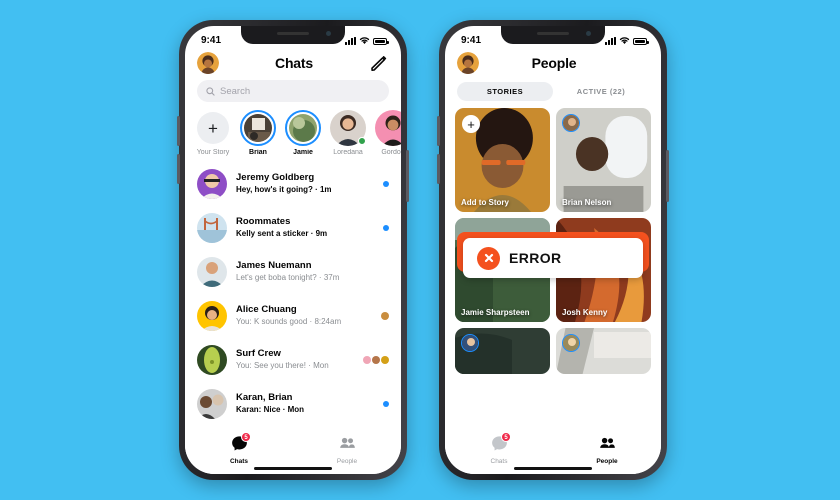 This screenshot has width=840, height=500. I want to click on chat-name: Roommates, so click(263, 222).